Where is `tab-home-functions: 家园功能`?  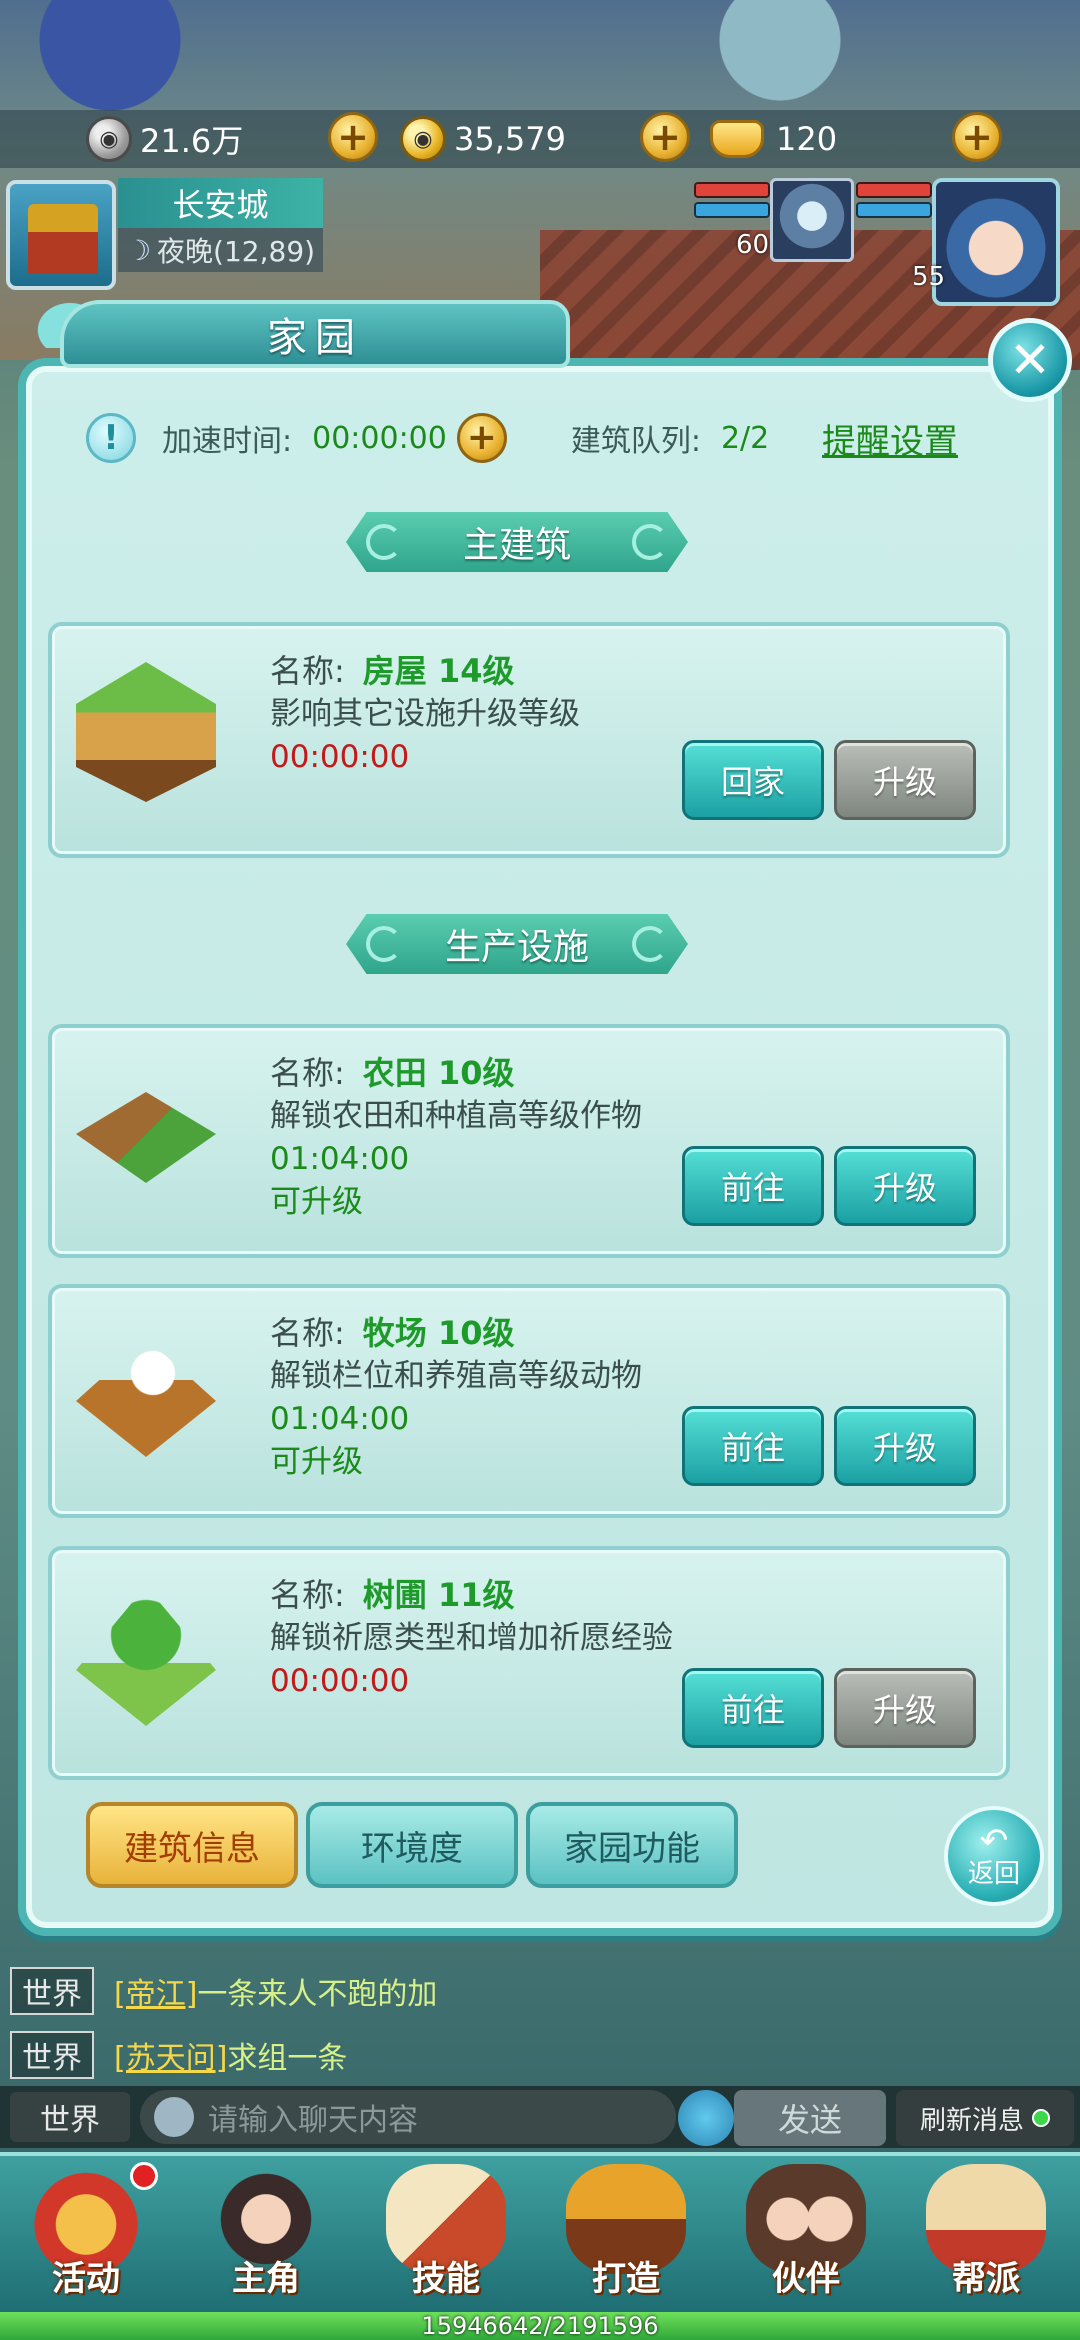 tab-home-functions: 家园功能 is located at coordinates (632, 1845).